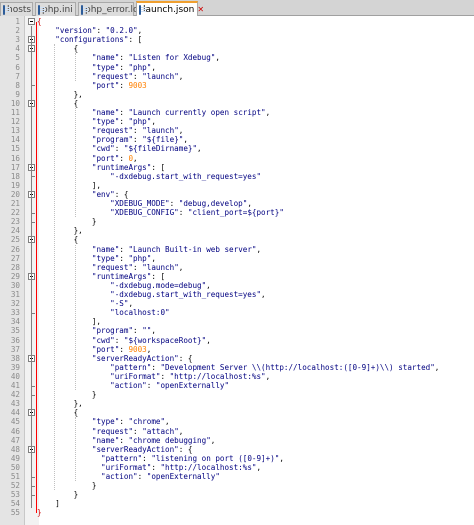  Describe the element at coordinates (122, 304) in the screenshot. I see `code-text: "-S",` at that location.